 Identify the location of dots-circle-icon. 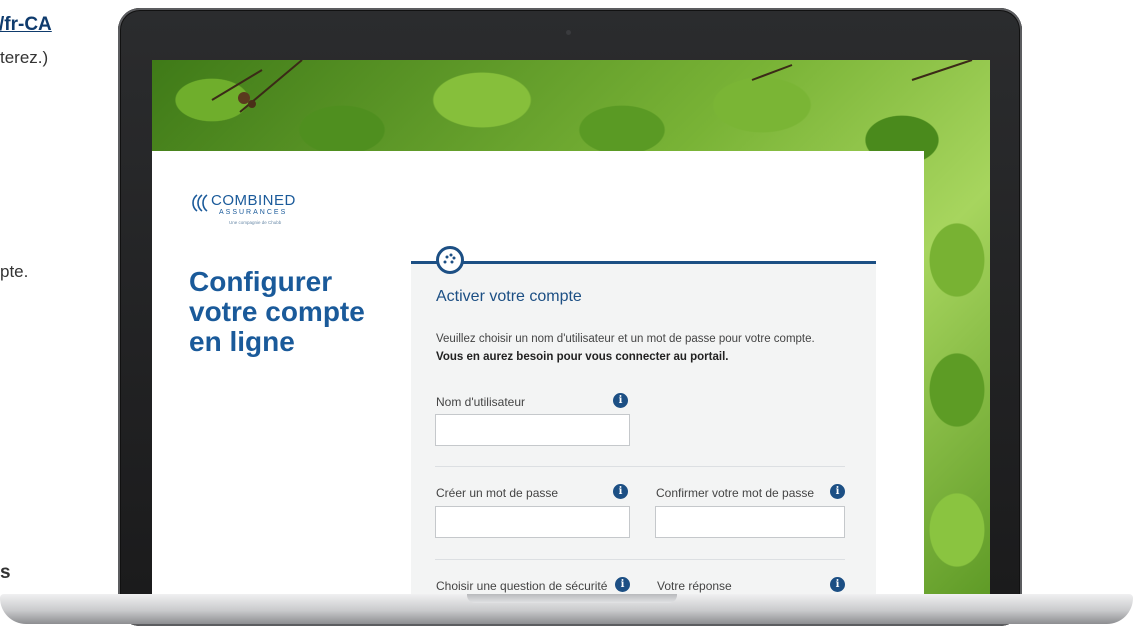
(450, 260).